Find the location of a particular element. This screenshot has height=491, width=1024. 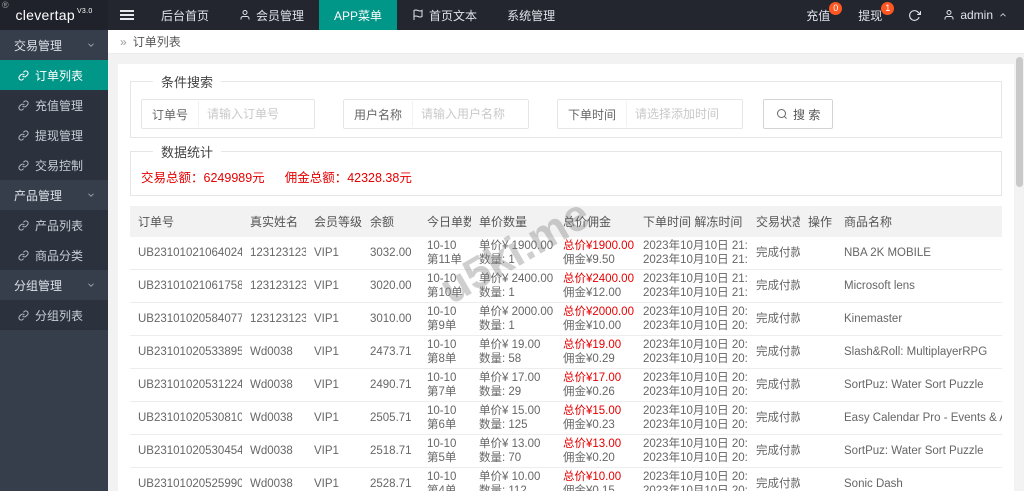

user-icon is located at coordinates (949, 15).